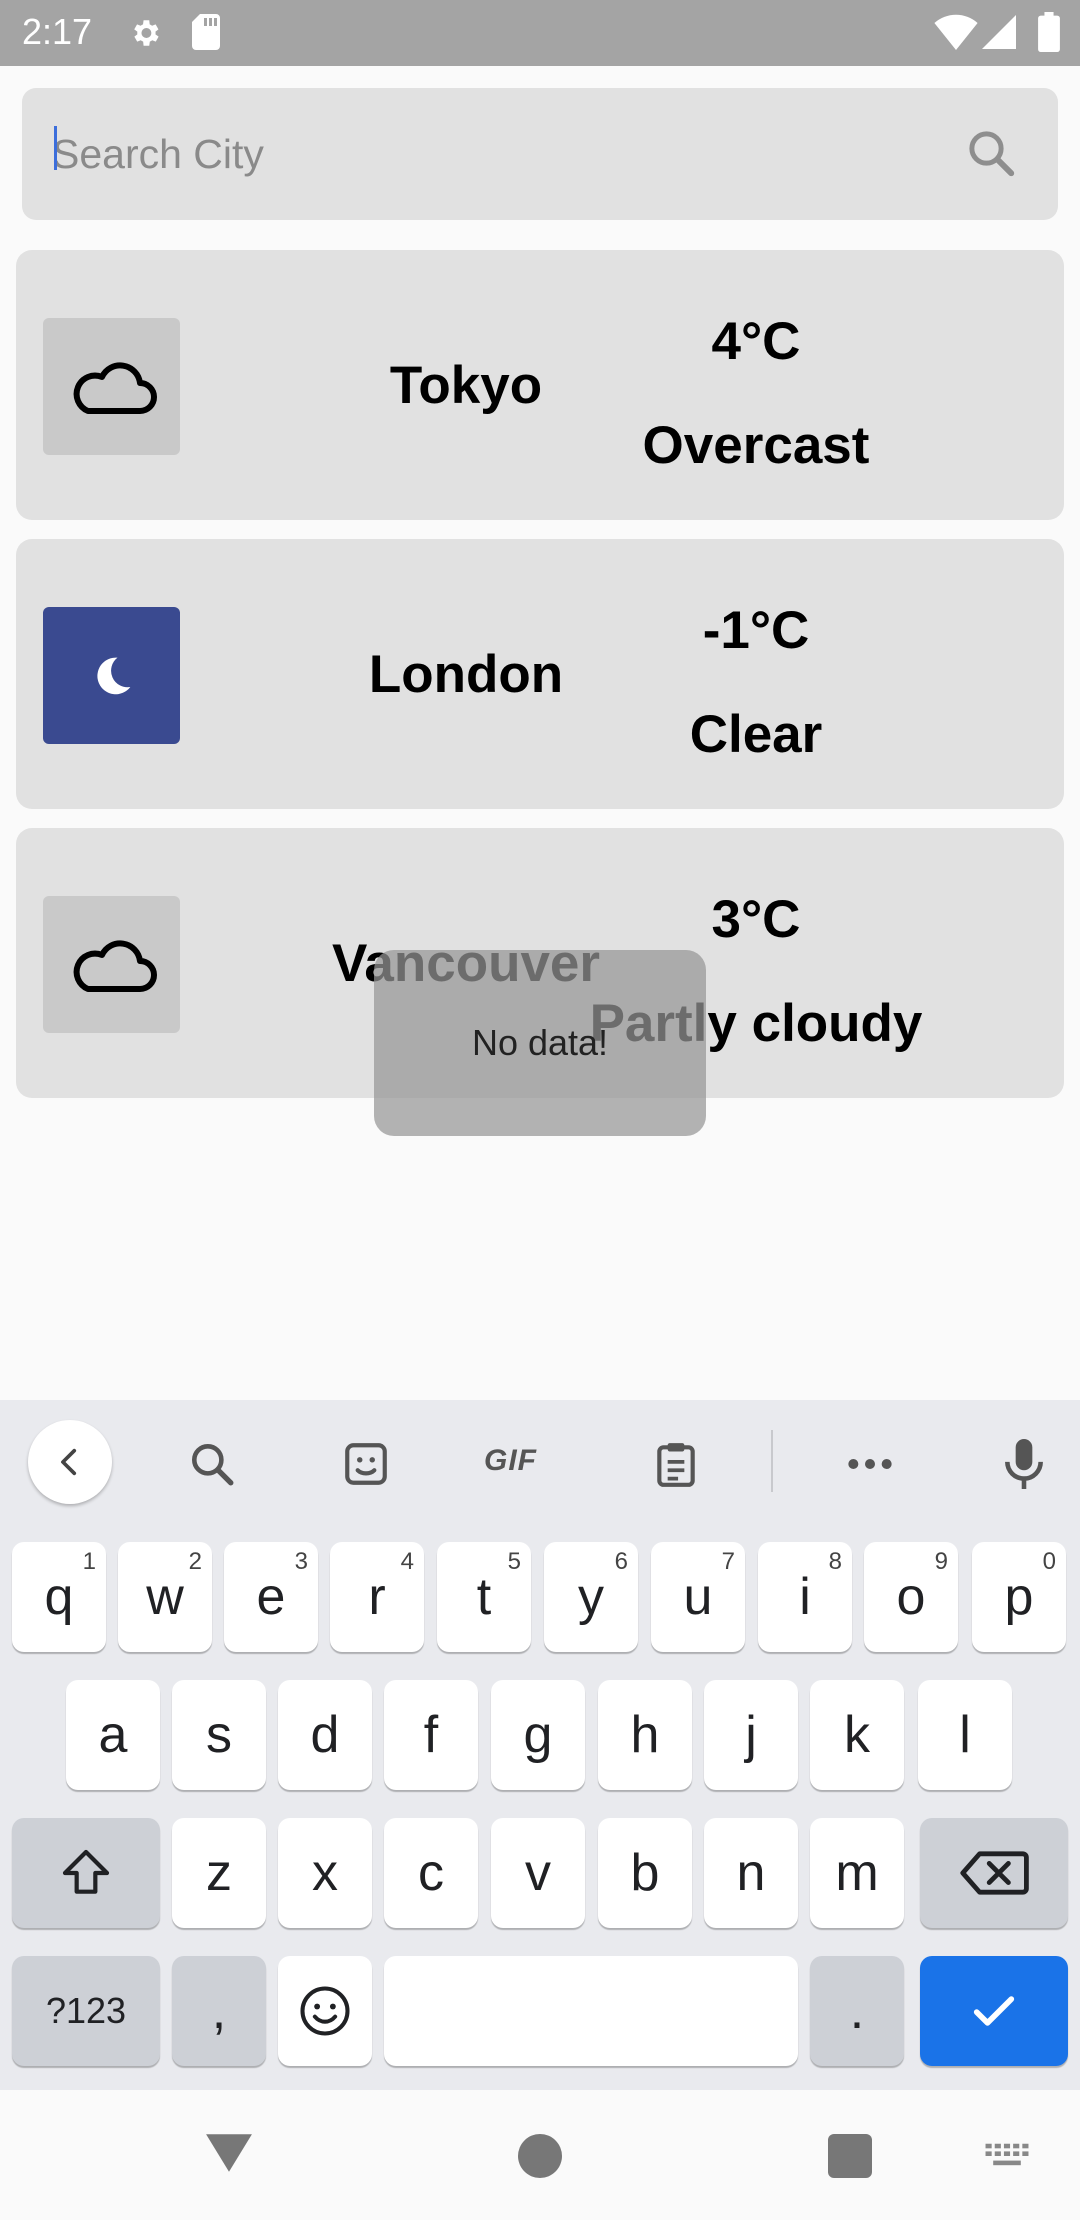 The width and height of the screenshot is (1080, 2220). Describe the element at coordinates (645, 1735) in the screenshot. I see `key-h: h` at that location.